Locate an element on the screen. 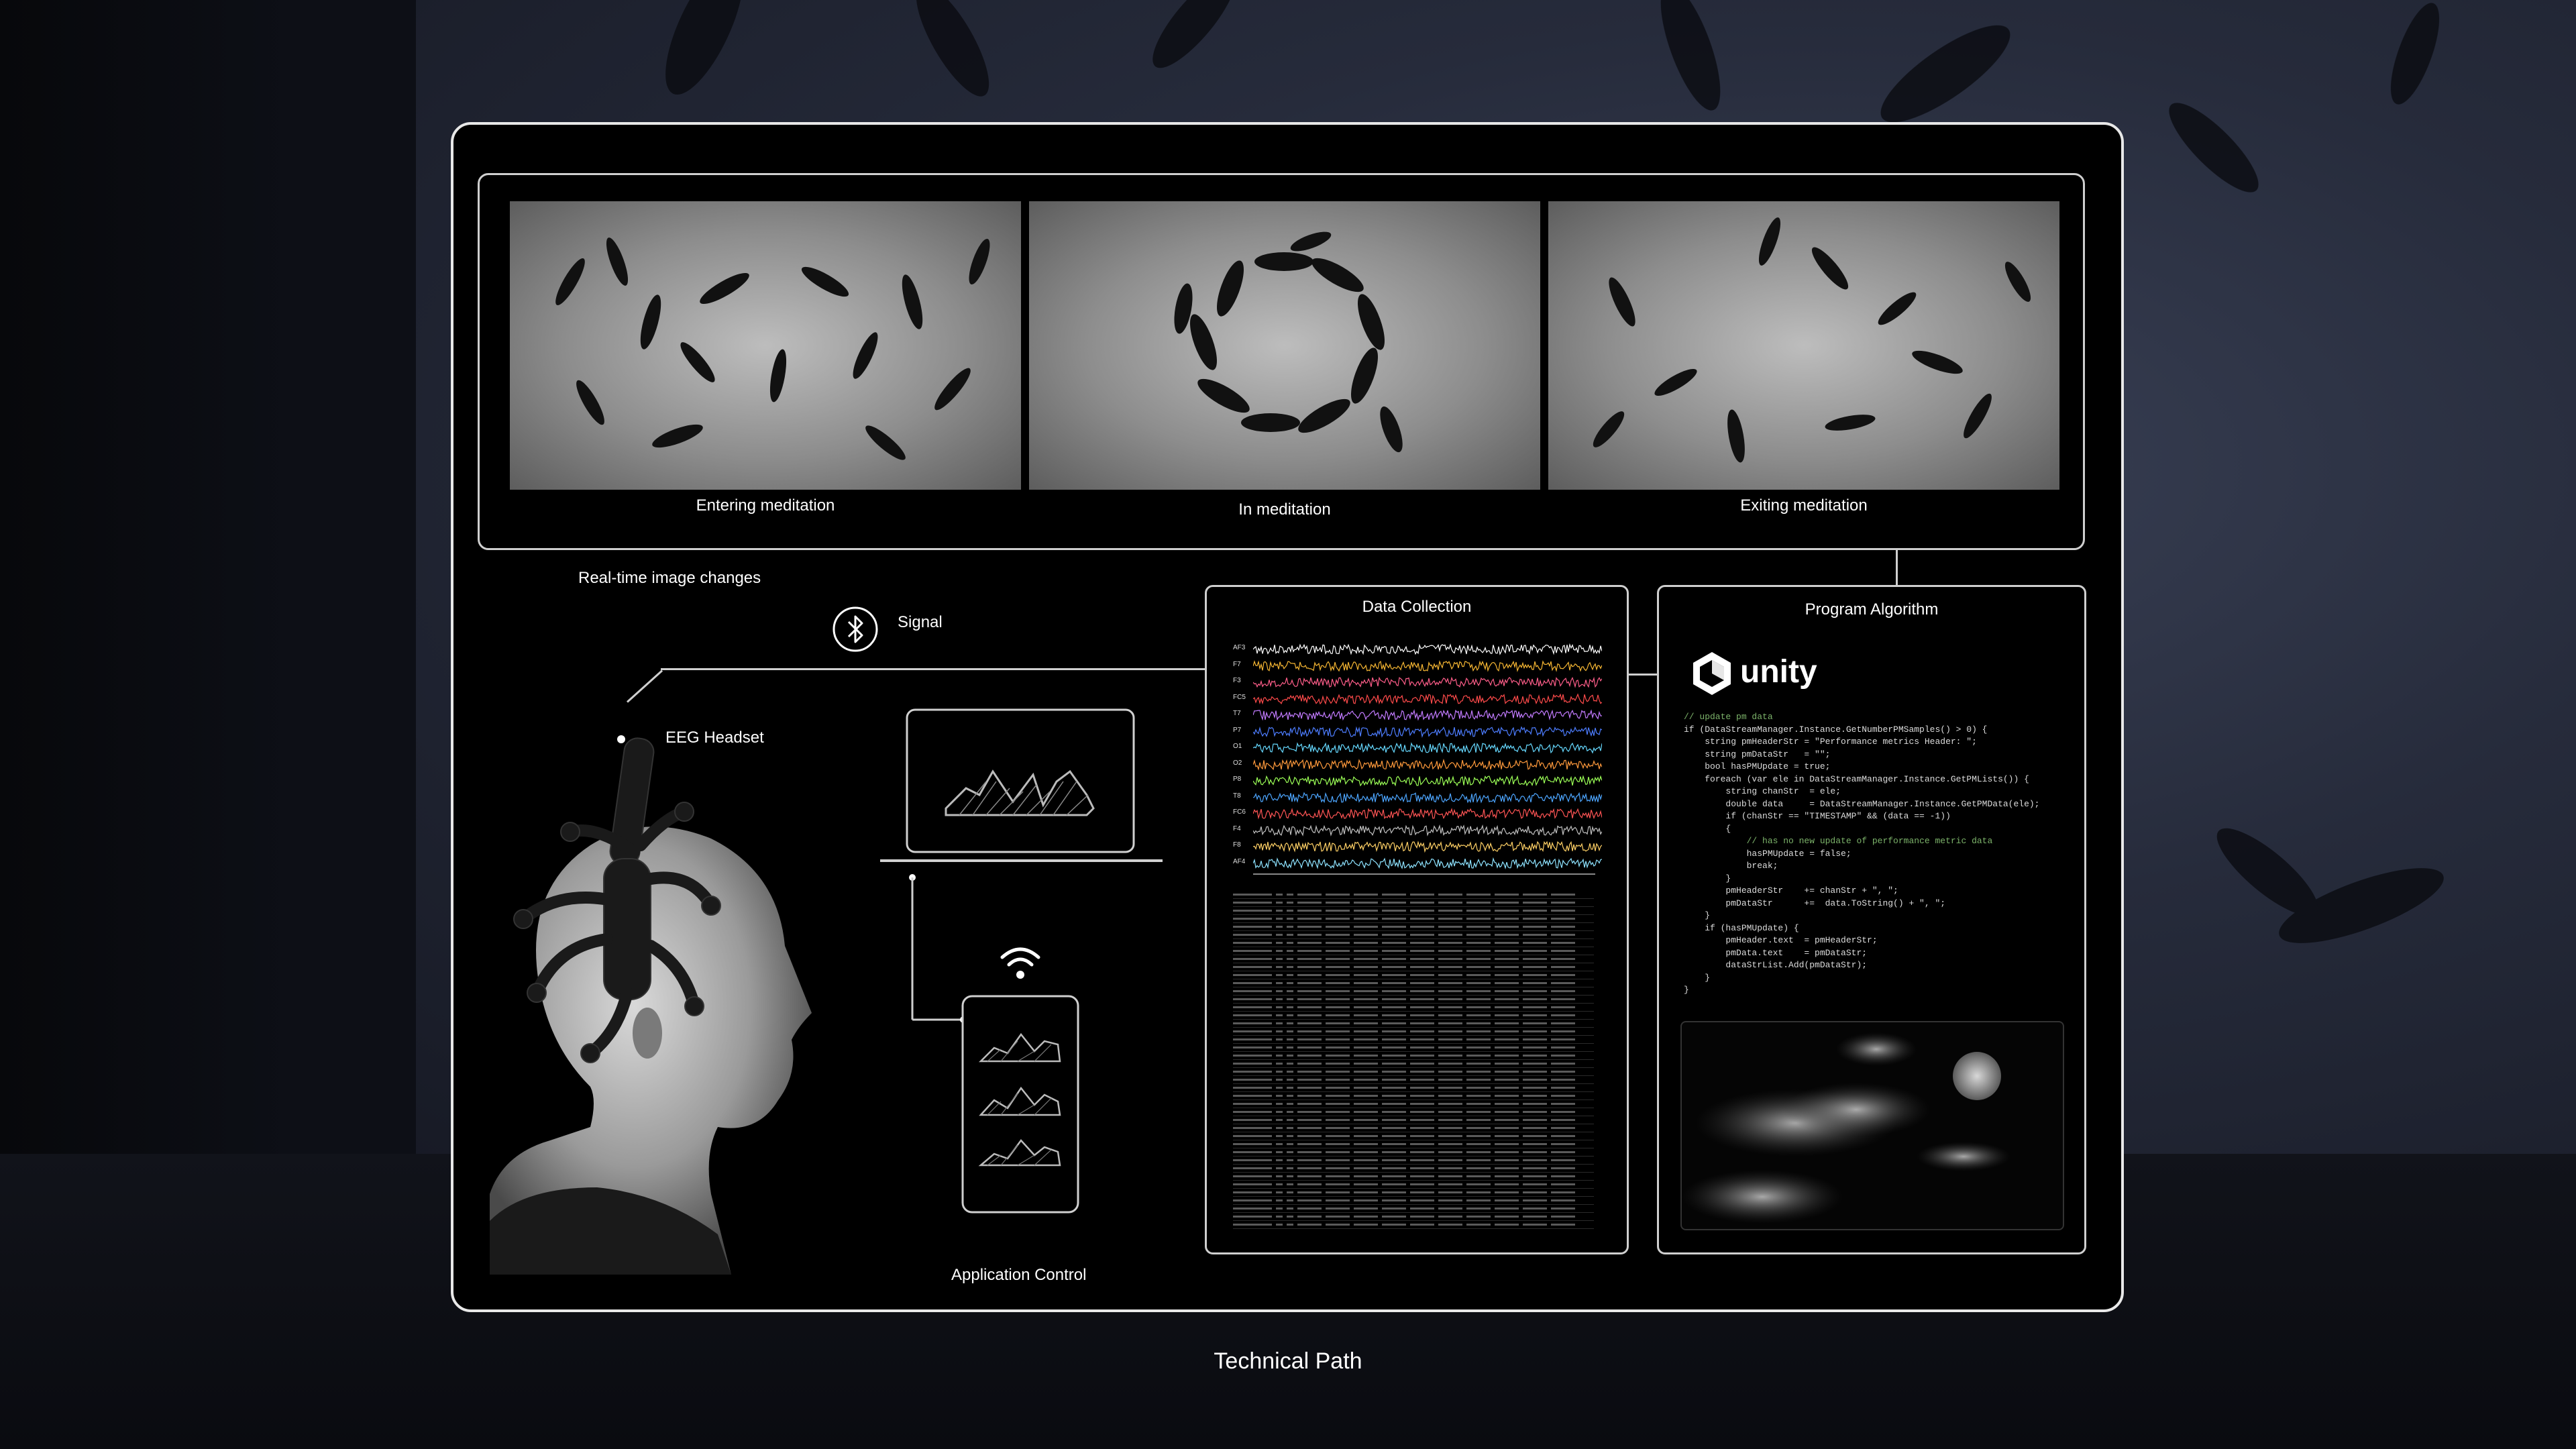 Image resolution: width=2576 pixels, height=1449 pixels. eeg-channel-row: O1 is located at coordinates (1417, 748).